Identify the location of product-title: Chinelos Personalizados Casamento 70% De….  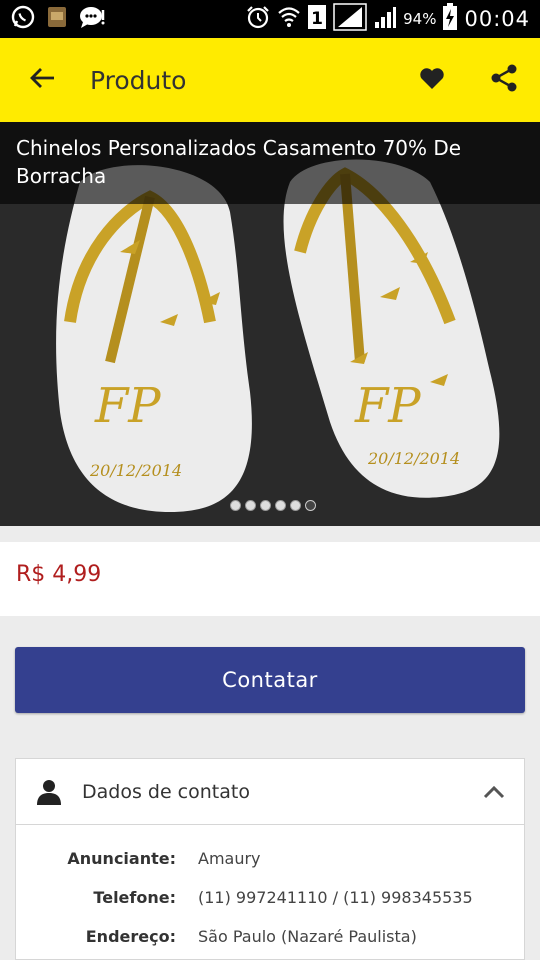
(270, 163).